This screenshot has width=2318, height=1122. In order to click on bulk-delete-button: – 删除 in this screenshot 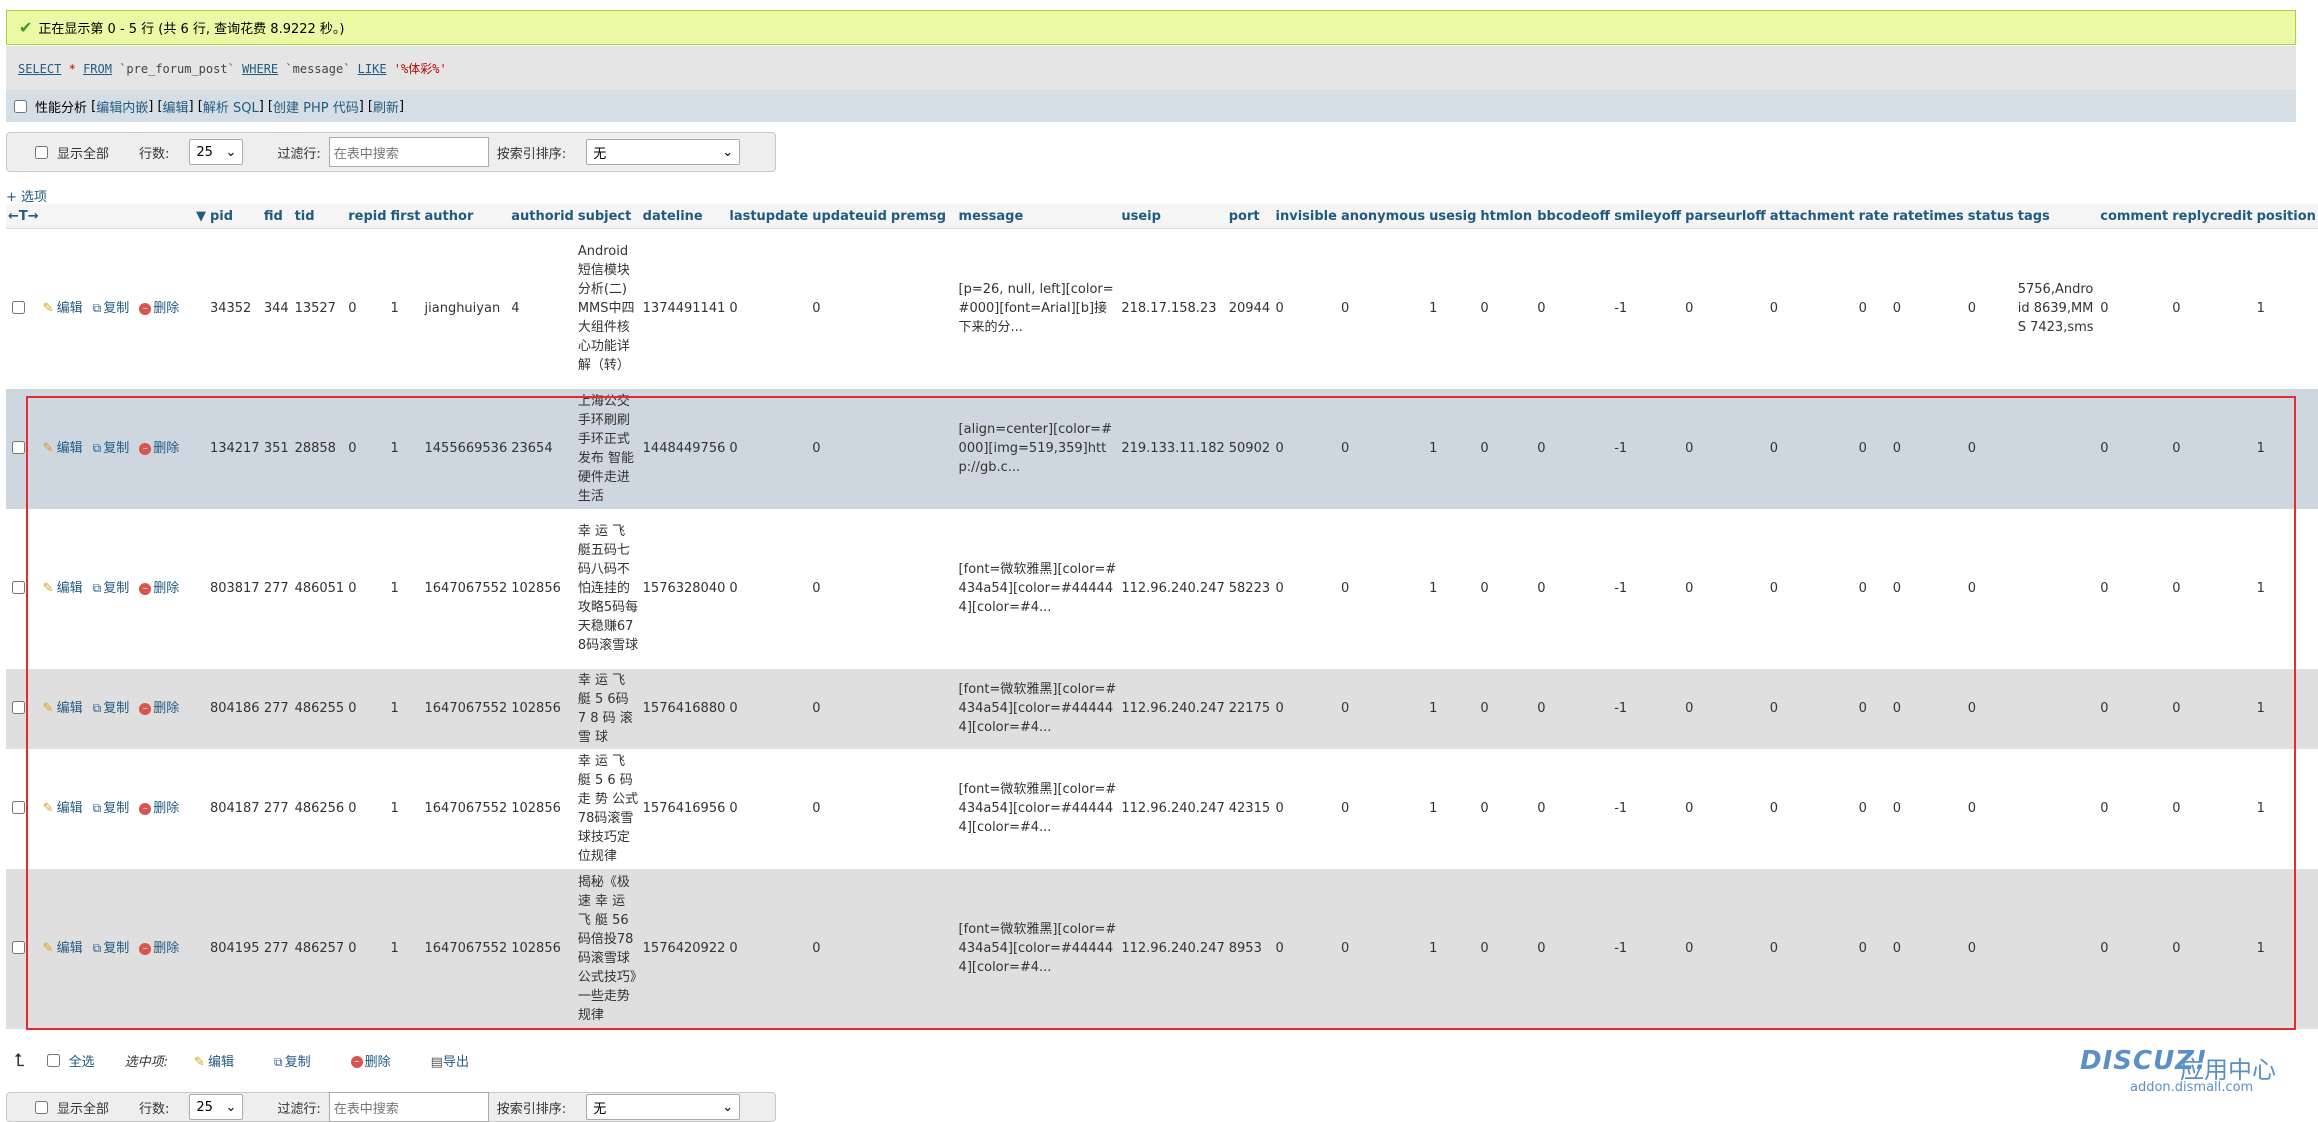, I will do `click(370, 1060)`.